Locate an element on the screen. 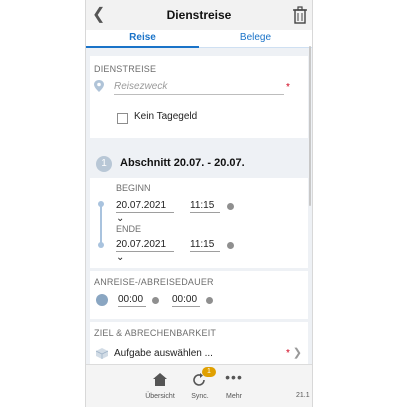  begin-date-value: 20.07.2021 is located at coordinates (141, 205).